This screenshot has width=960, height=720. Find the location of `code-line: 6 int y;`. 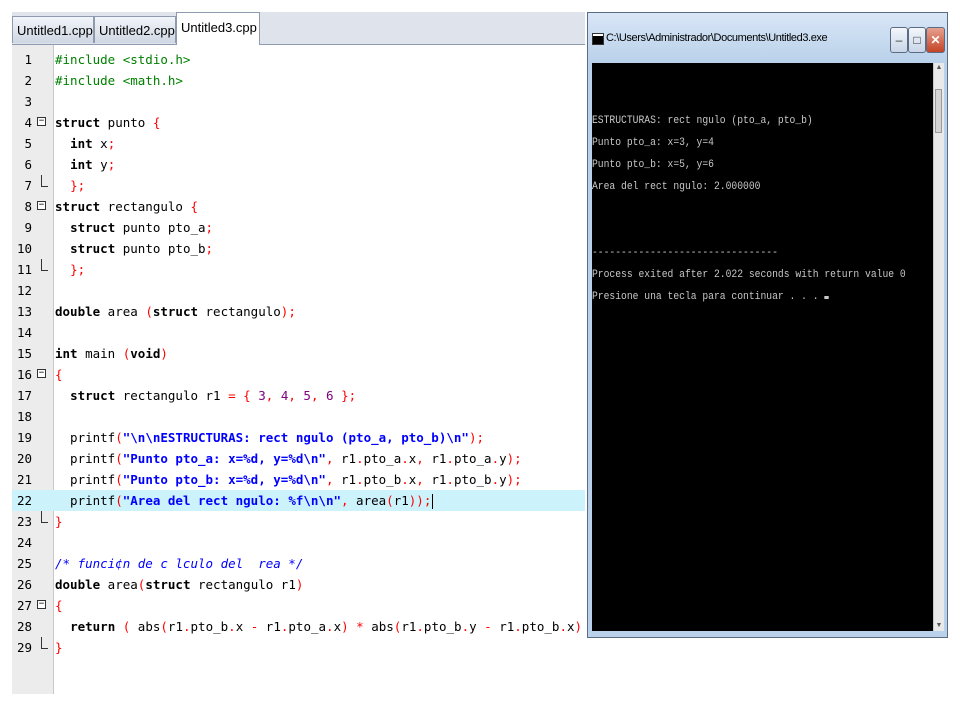

code-line: 6 int y; is located at coordinates (298, 164).